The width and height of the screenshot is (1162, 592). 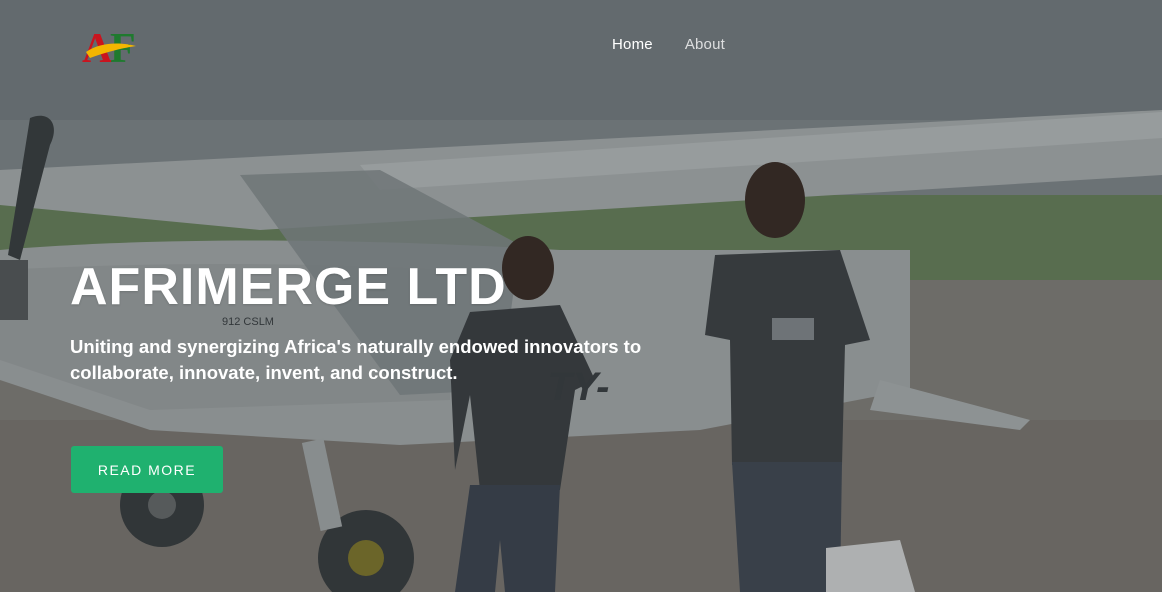 I want to click on read-more-button: READ MORE, so click(x=147, y=469).